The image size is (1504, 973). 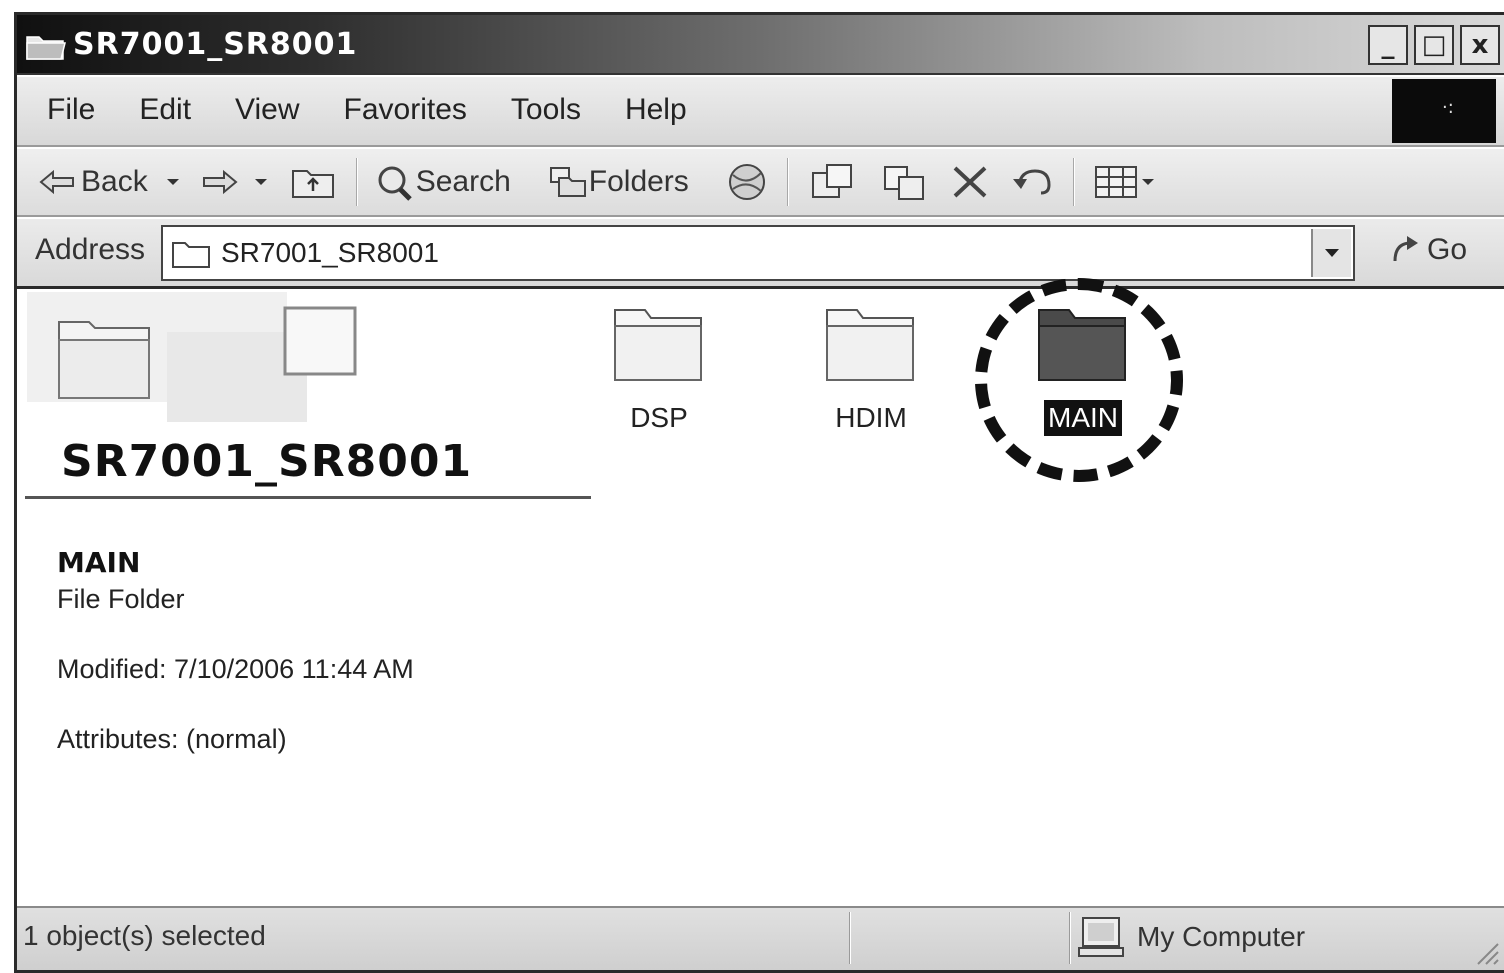 I want to click on selected-item-modified: Modified: 7/10/2006 11:44 AM, so click(x=235, y=669).